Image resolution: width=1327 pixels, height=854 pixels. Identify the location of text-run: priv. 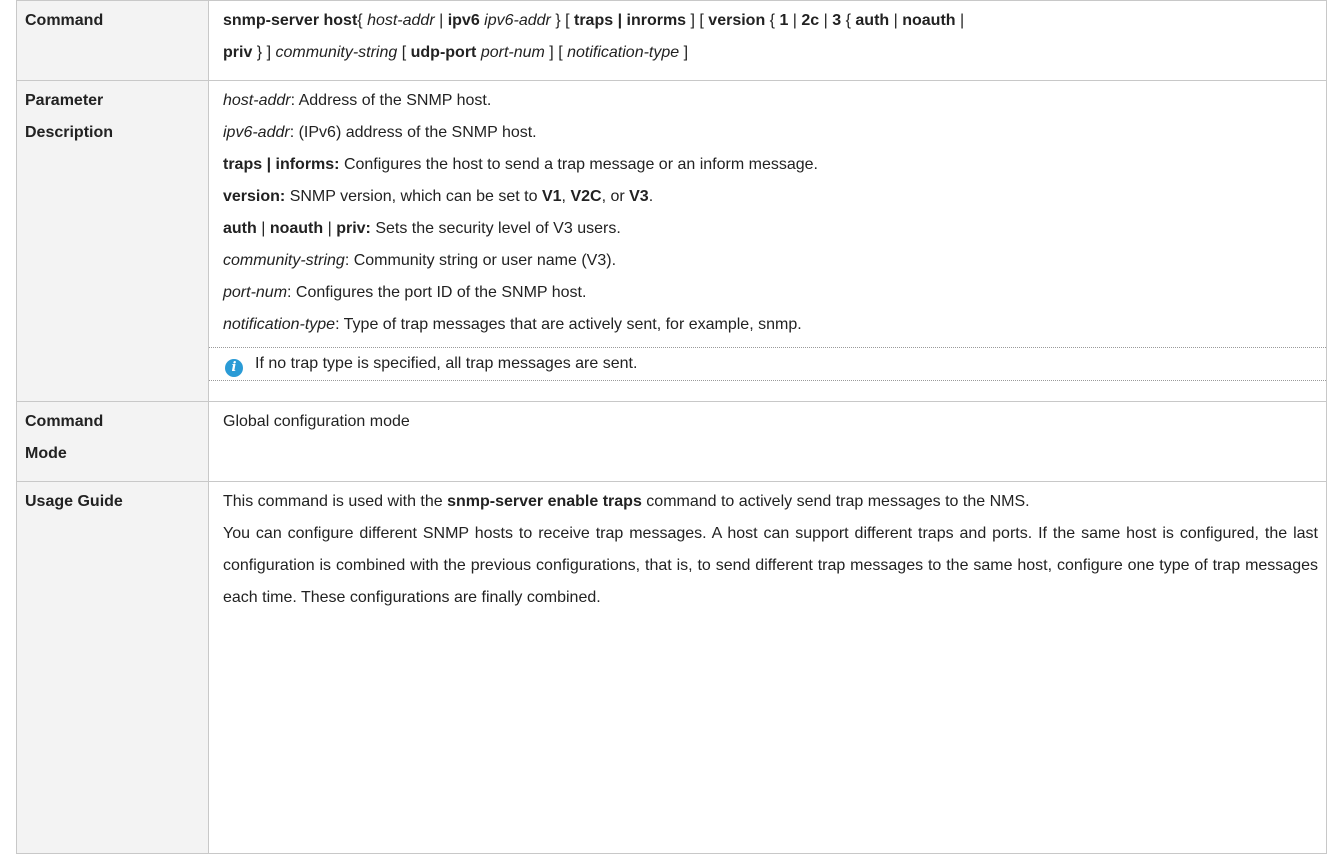
(238, 52).